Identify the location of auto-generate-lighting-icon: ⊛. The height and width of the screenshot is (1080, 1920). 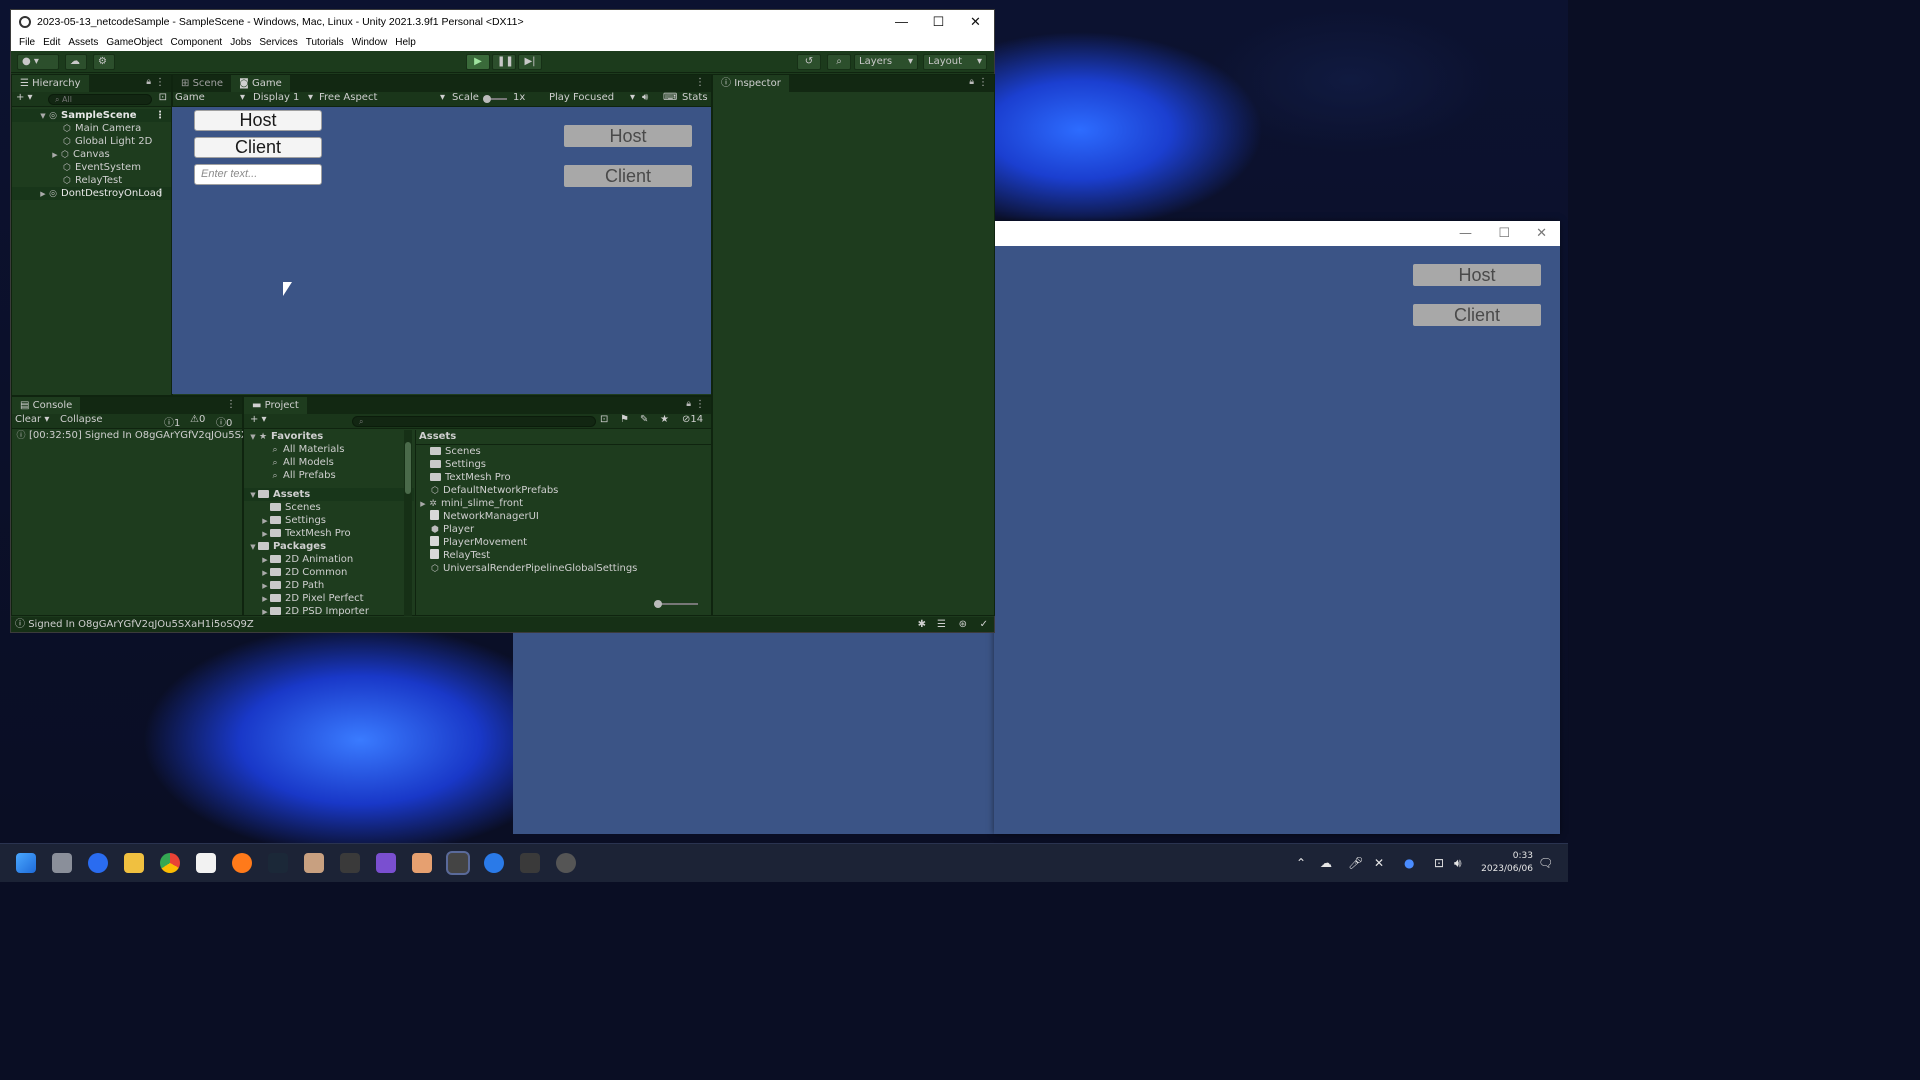
(963, 624).